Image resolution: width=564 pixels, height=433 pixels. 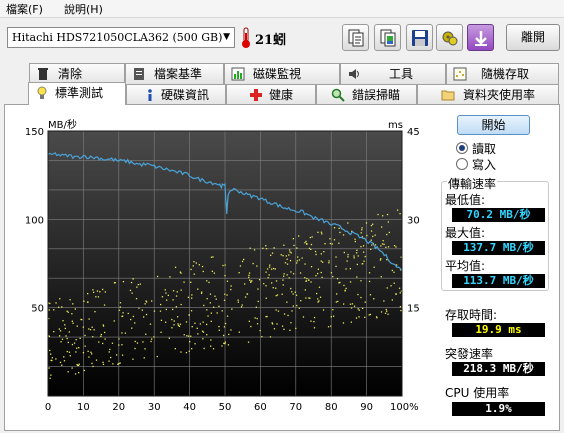 I want to click on tab-disk-monitor: 磁碟監視, so click(x=282, y=73).